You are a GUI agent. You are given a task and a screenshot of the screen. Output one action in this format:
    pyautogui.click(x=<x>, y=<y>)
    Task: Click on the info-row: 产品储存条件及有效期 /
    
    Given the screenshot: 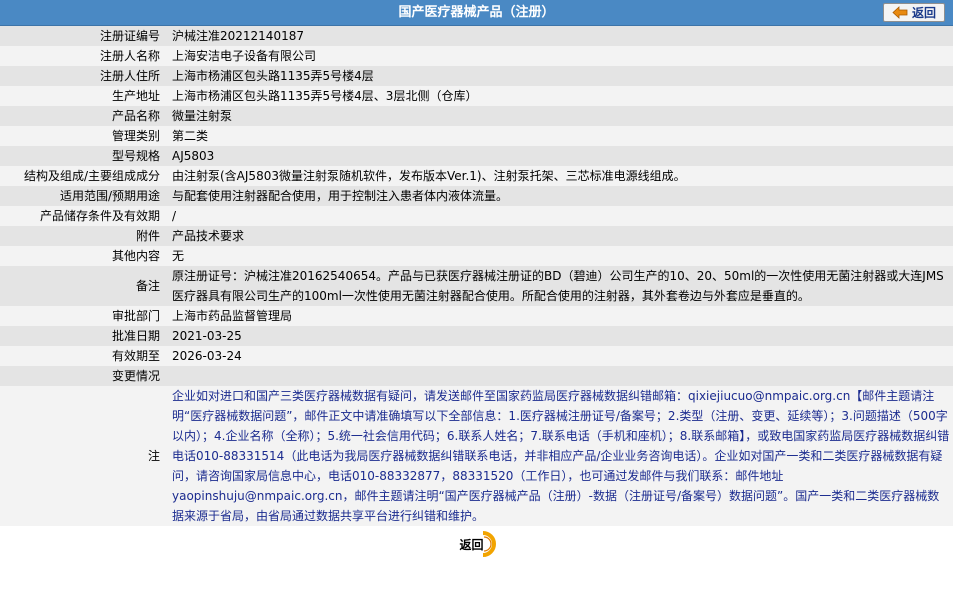 What is the action you would take?
    pyautogui.click(x=476, y=216)
    